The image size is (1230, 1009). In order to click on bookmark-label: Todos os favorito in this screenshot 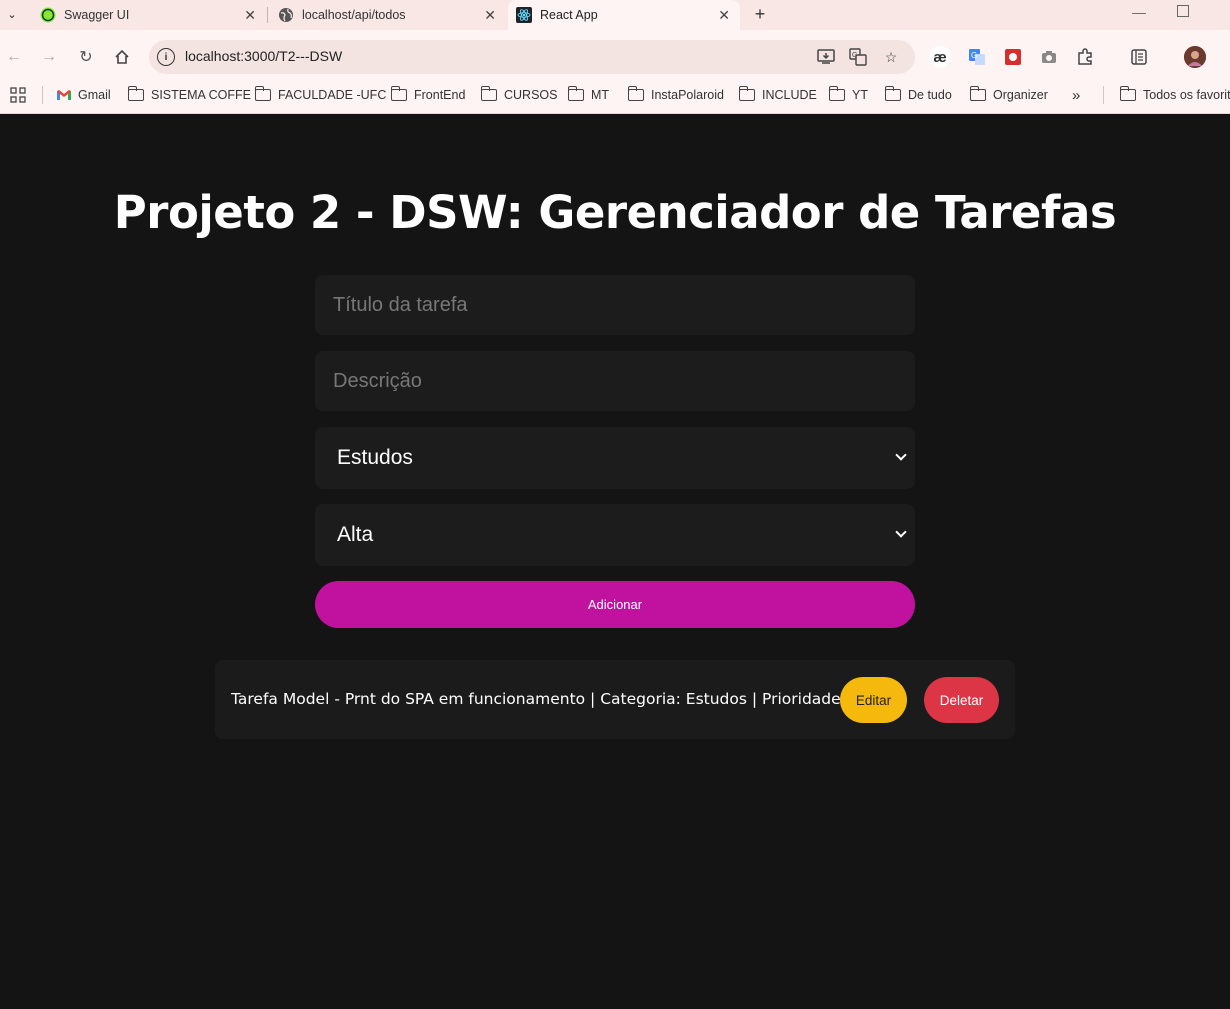, I will do `click(1186, 95)`.